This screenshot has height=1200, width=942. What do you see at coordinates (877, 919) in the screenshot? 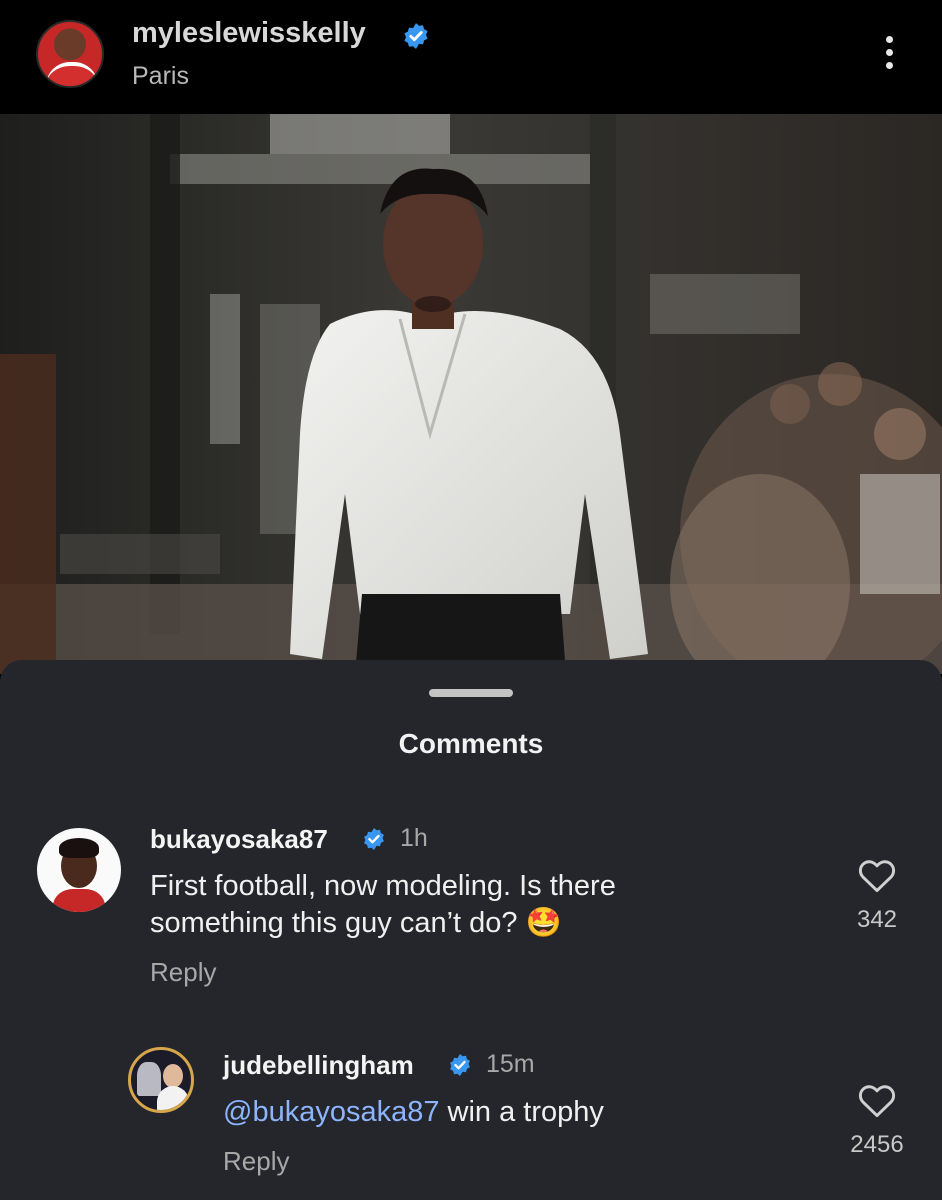
I see `like-count: 342` at bounding box center [877, 919].